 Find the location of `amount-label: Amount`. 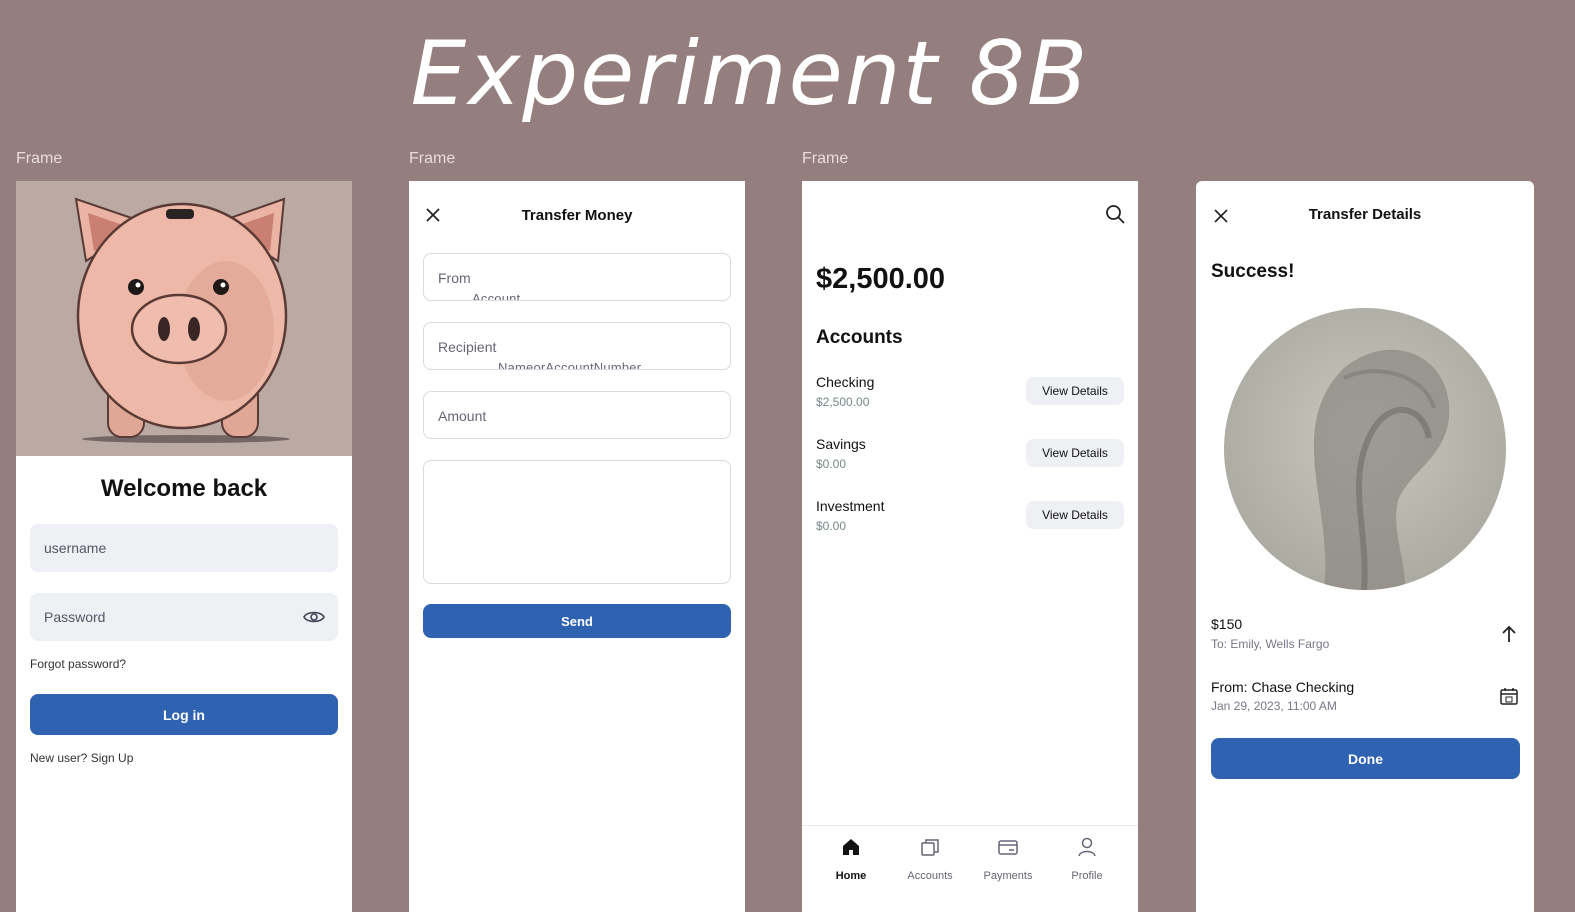

amount-label: Amount is located at coordinates (462, 416).